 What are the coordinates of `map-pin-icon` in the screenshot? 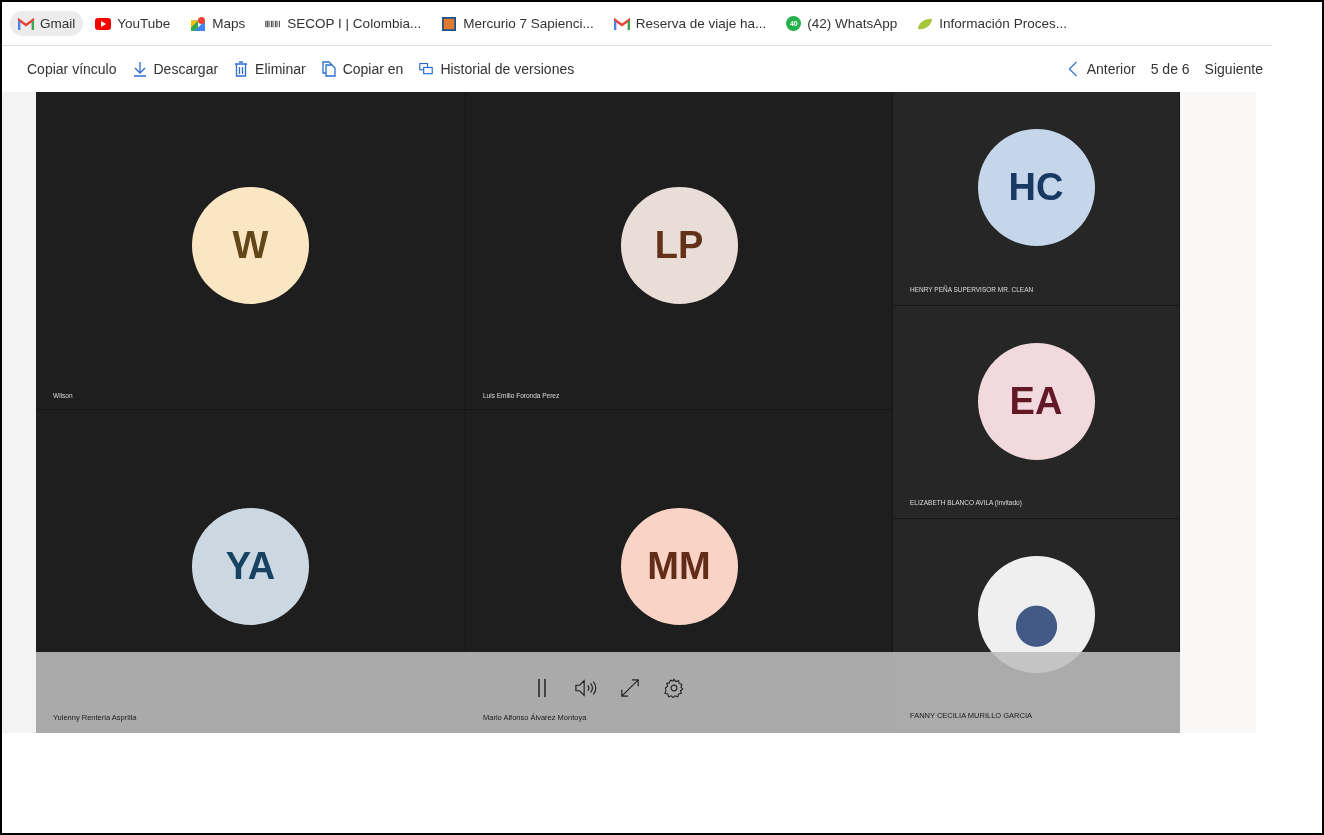 It's located at (198, 23).